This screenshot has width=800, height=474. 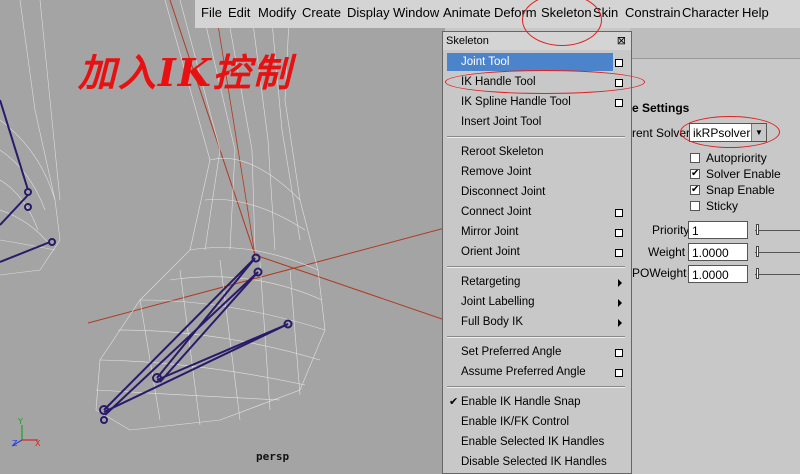 I want to click on menu-item-remove-joint: Remove Joint, so click(x=496, y=172).